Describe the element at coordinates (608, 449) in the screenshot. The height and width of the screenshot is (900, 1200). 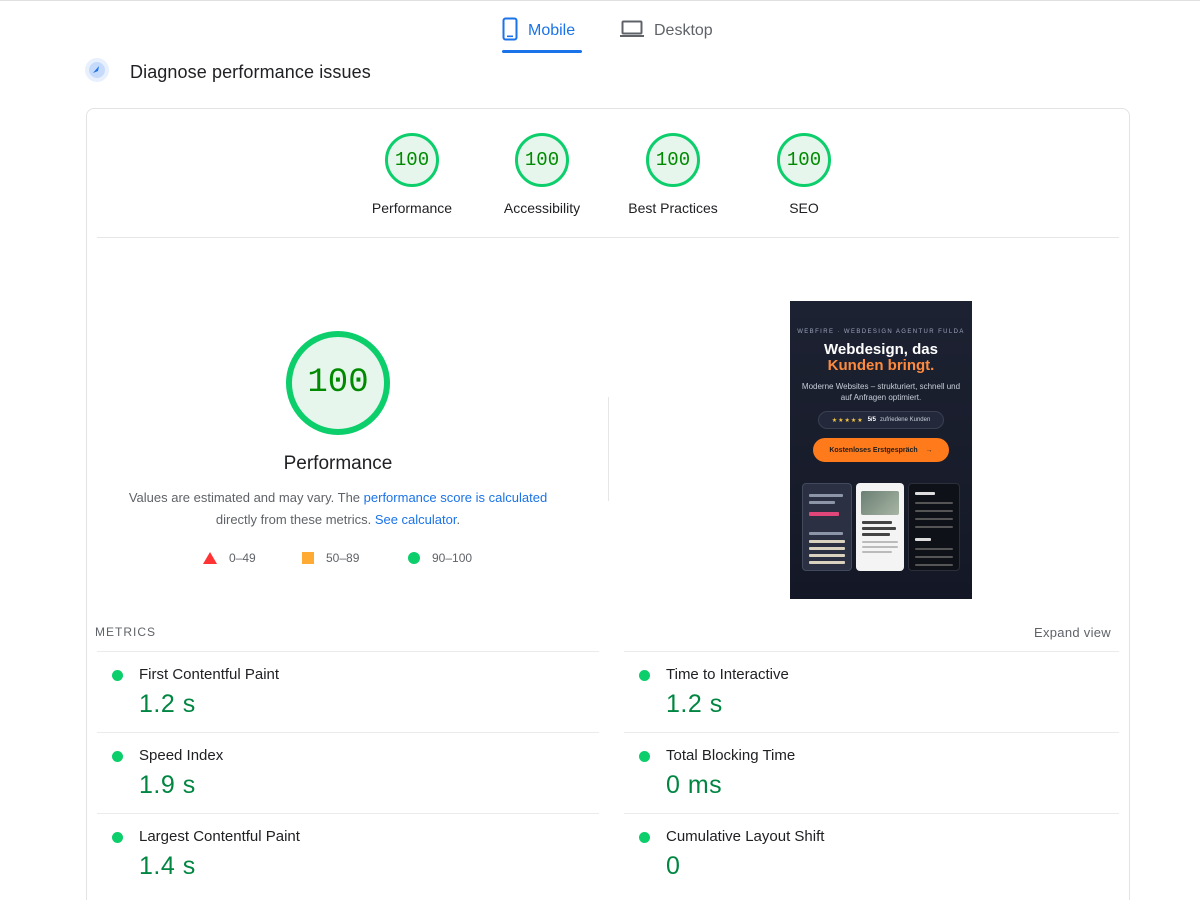
I see `vertical-divider` at that location.